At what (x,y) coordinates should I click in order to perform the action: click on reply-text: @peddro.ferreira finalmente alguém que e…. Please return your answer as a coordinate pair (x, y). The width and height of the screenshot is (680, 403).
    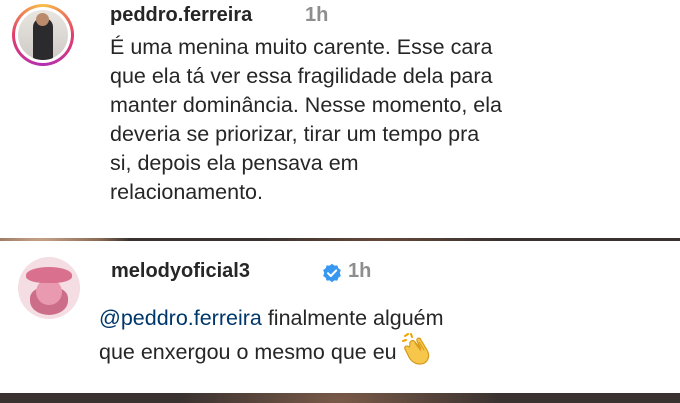
    Looking at the image, I should click on (389, 335).